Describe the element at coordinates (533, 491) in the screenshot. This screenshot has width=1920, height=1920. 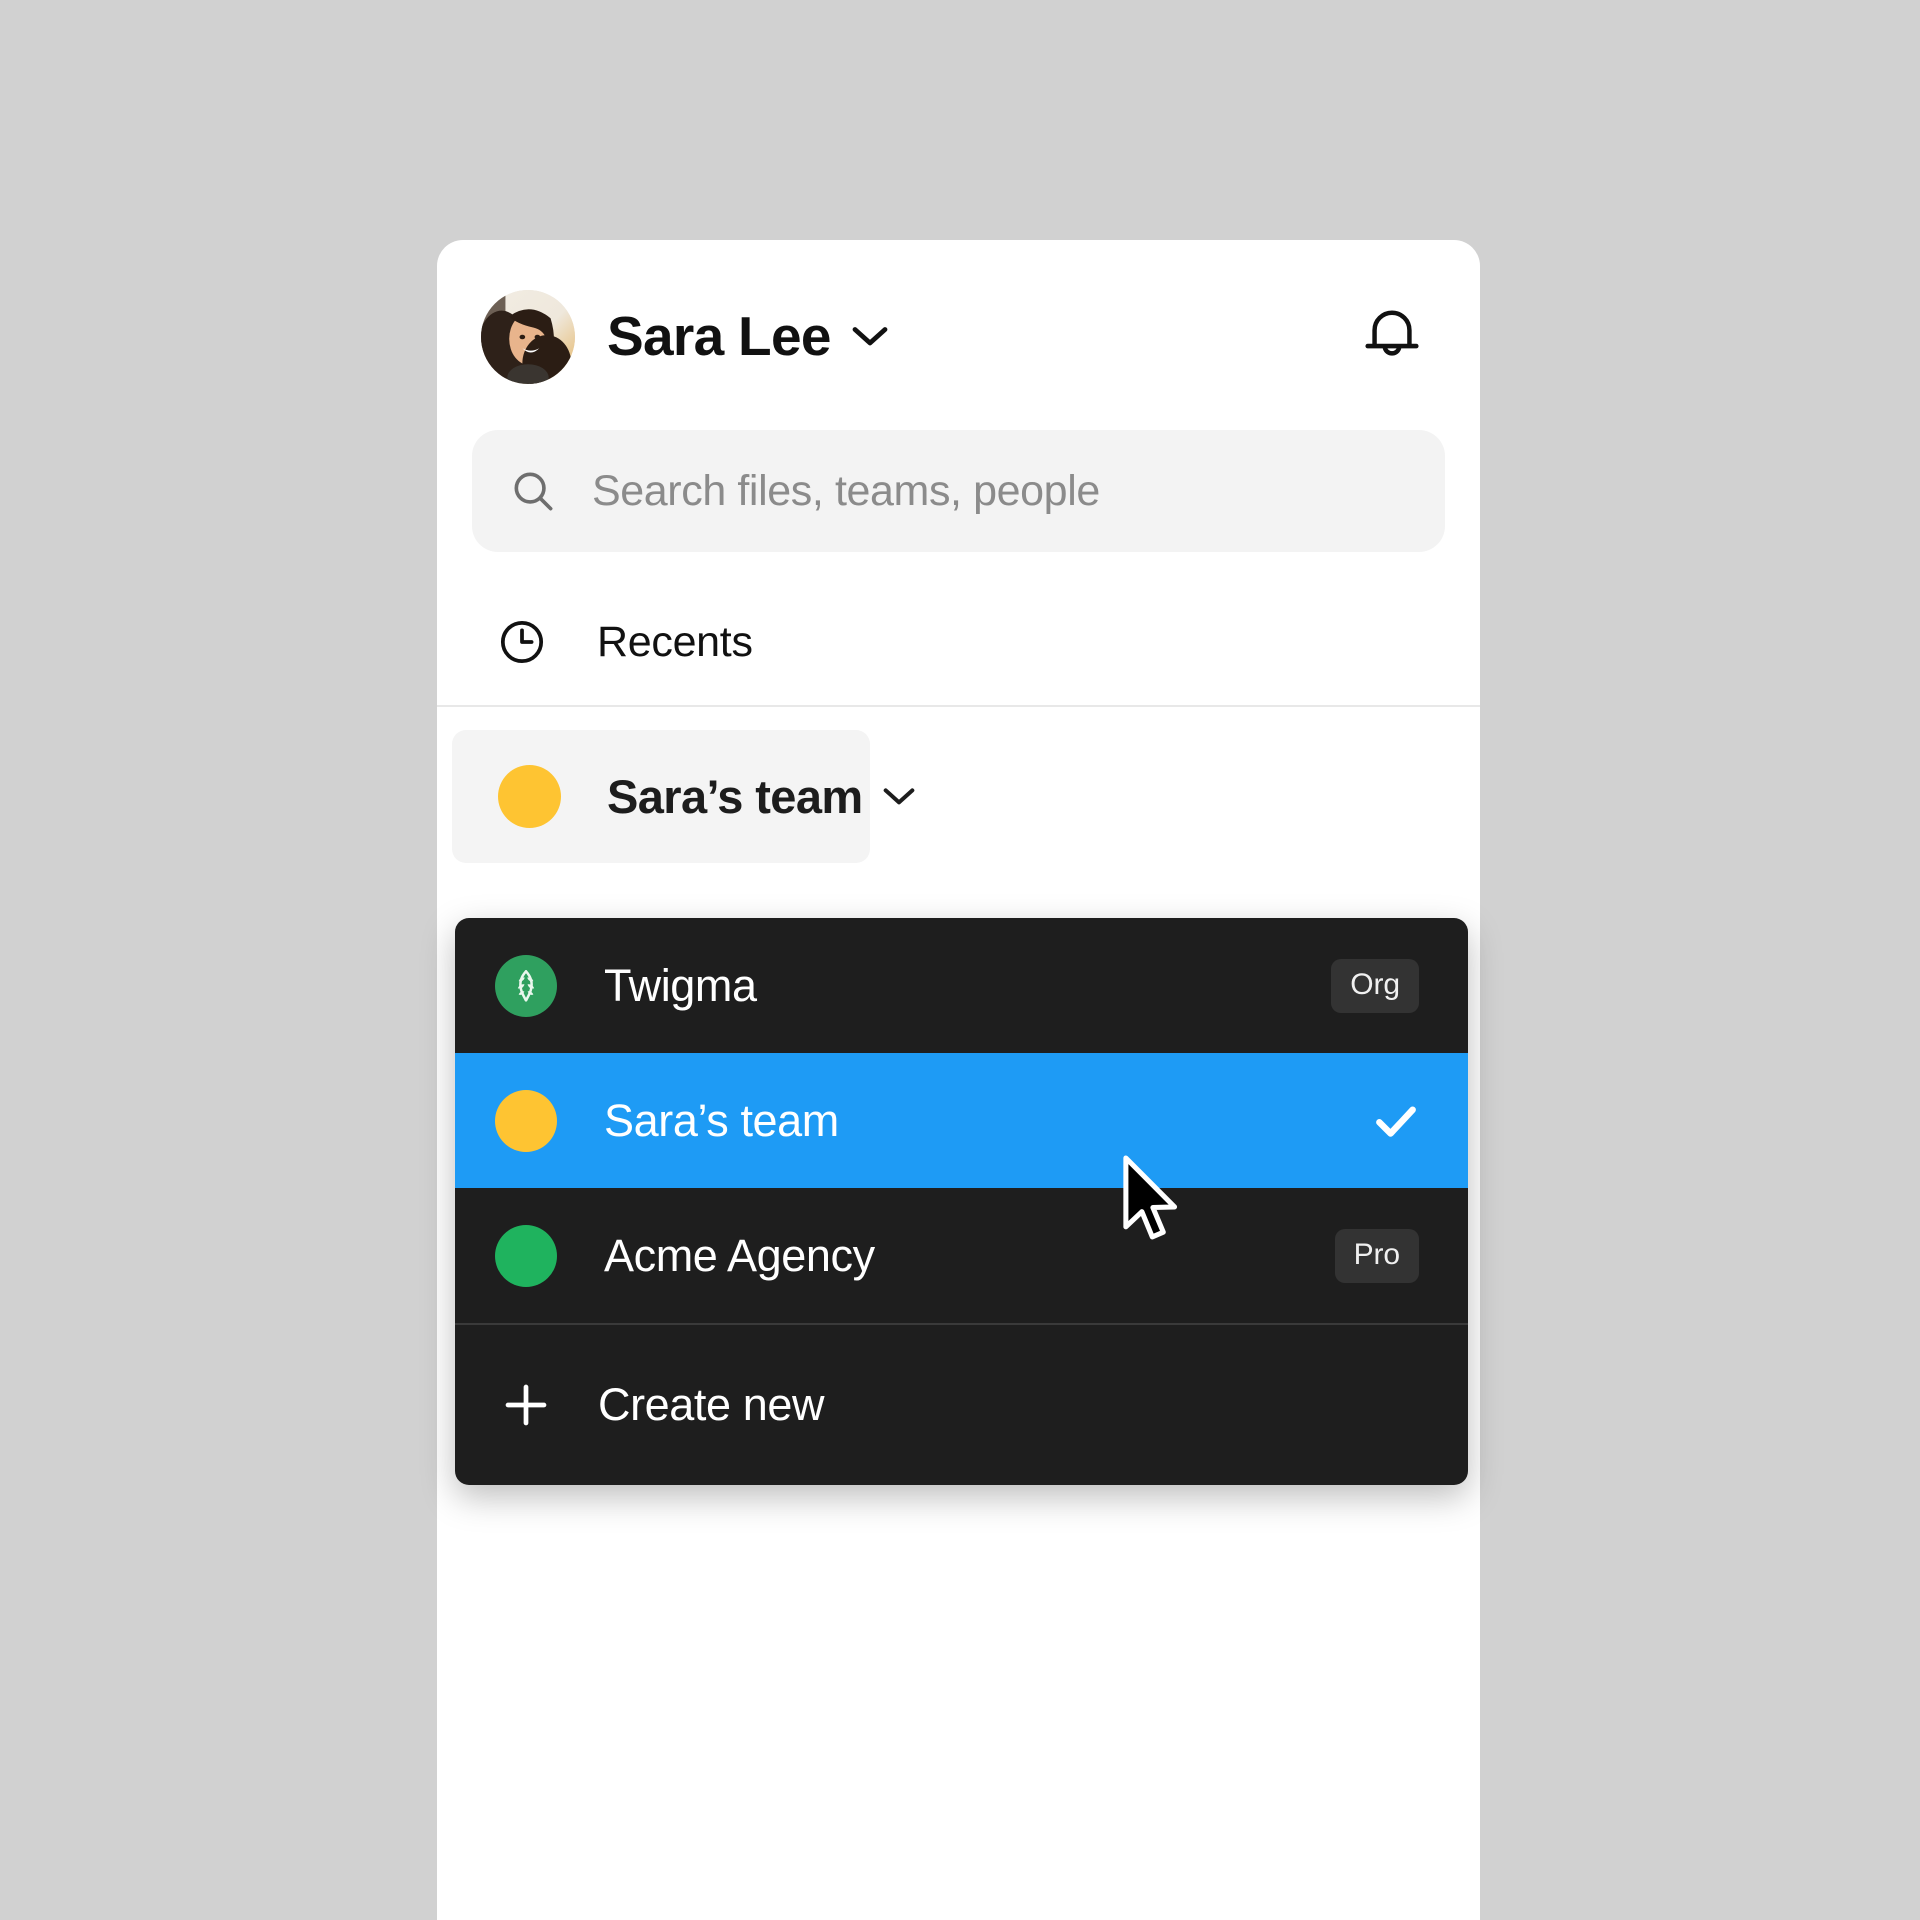
I see `search-icon` at that location.